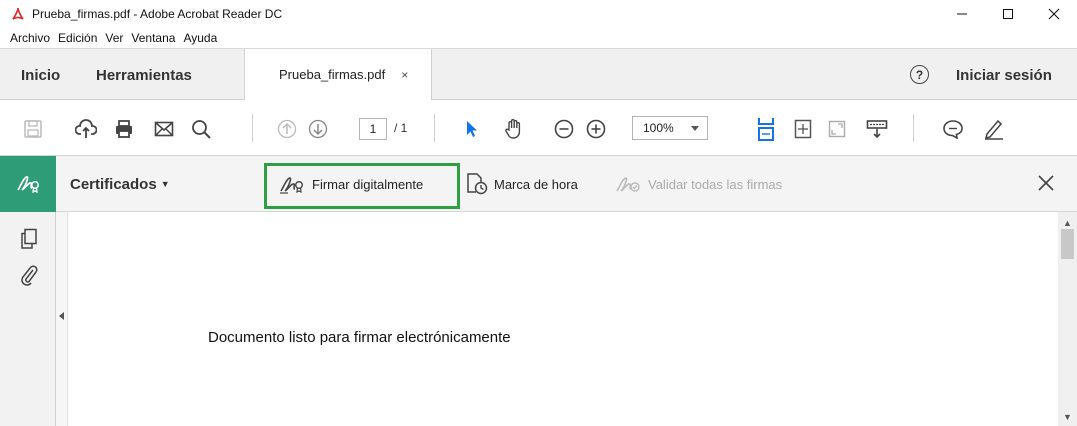  I want to click on acrobat-pdf-icon, so click(18, 14).